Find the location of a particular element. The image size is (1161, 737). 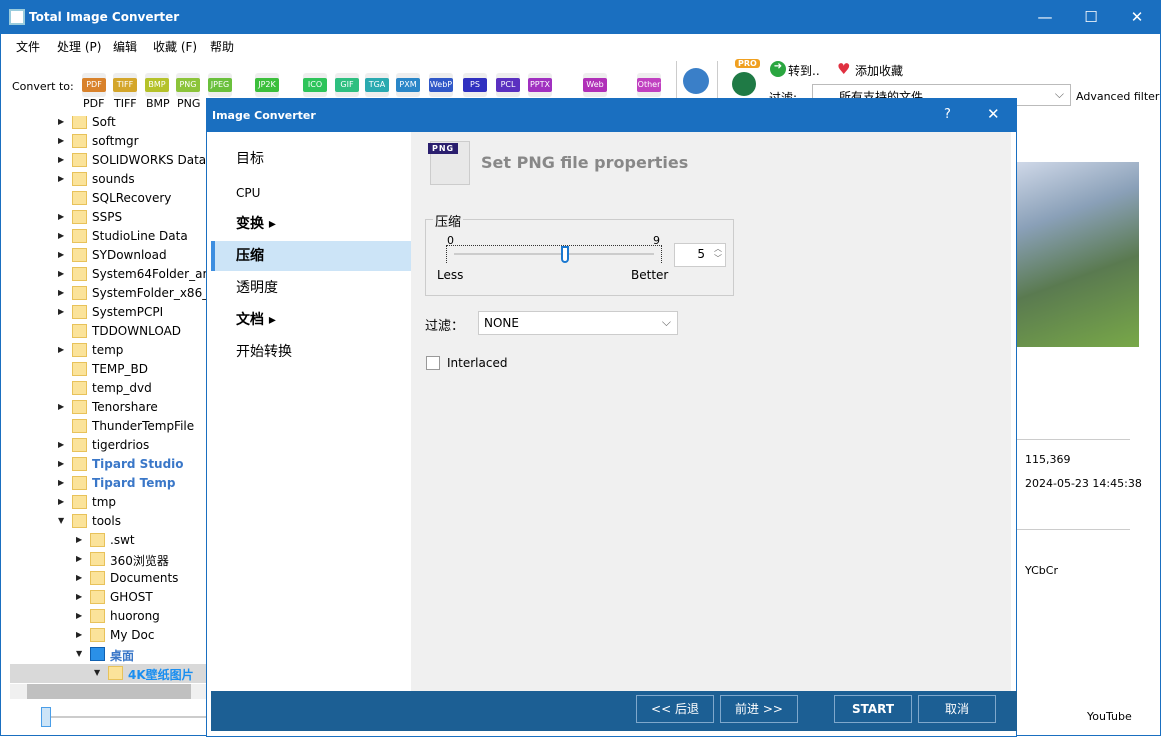

close-button: ✕ is located at coordinates (1137, 17).